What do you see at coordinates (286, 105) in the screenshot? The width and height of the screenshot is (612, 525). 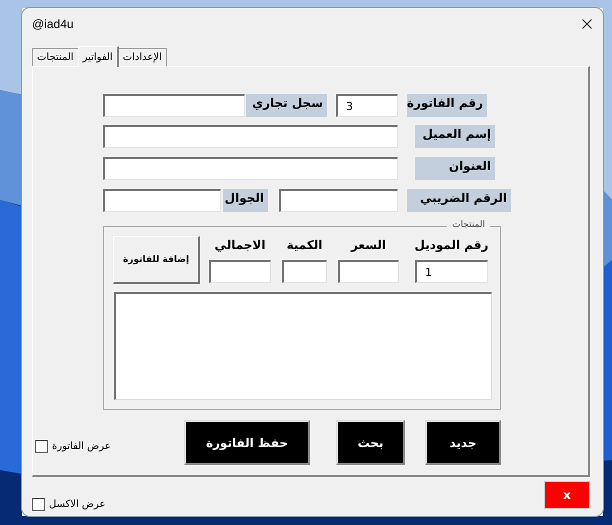 I see `field-label: سجل تجاري` at bounding box center [286, 105].